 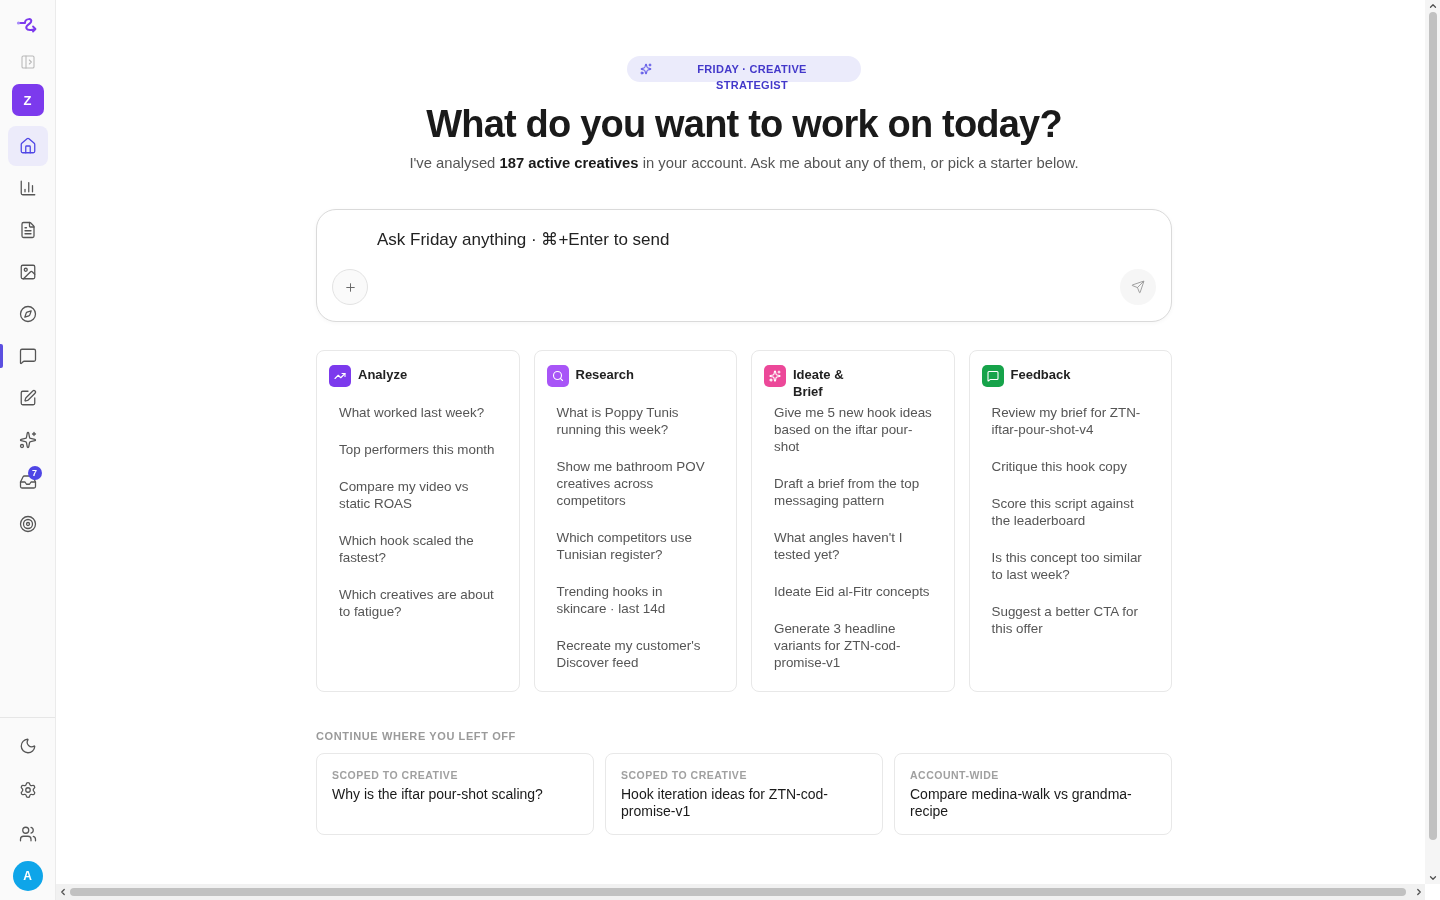 What do you see at coordinates (744, 124) in the screenshot?
I see `page-title: What do you want to work on today?` at bounding box center [744, 124].